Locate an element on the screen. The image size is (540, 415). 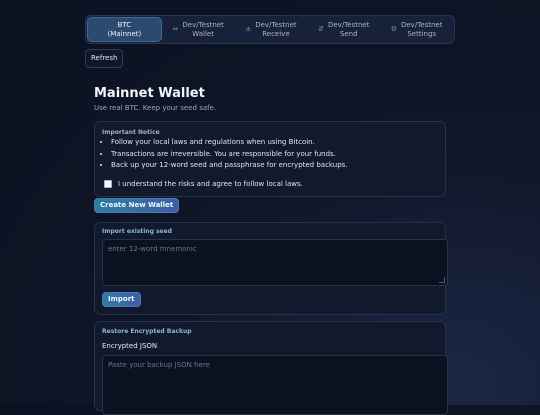
refresh-button: Refresh is located at coordinates (104, 58).